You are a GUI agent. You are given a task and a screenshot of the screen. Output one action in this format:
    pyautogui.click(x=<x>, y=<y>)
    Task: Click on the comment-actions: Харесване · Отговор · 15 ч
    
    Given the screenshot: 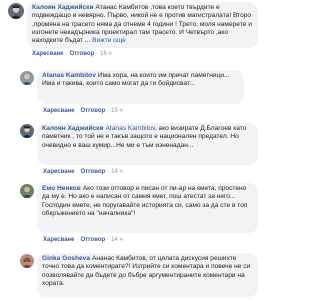 What is the action you would take?
    pyautogui.click(x=83, y=111)
    